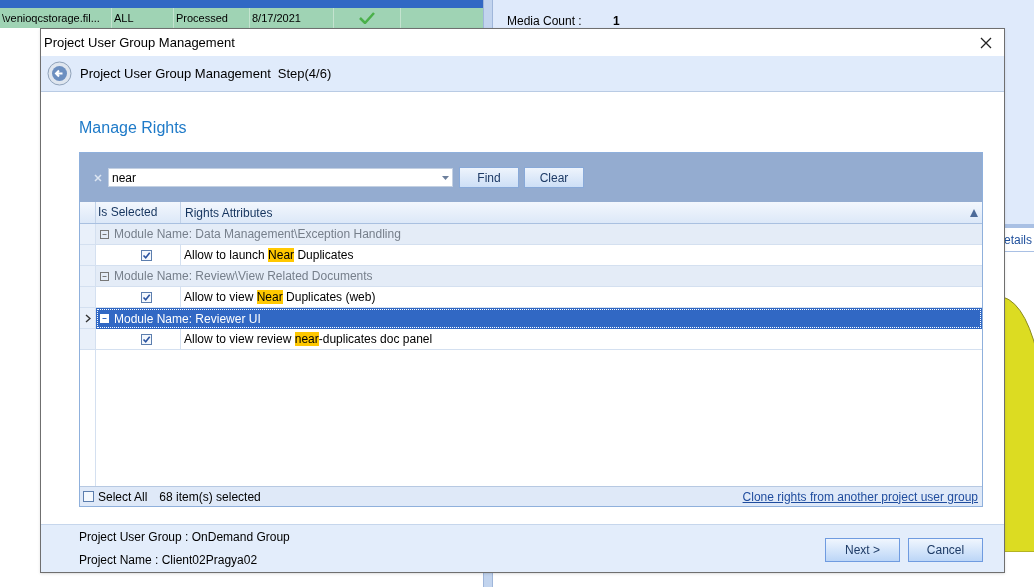 This screenshot has width=1034, height=587. Describe the element at coordinates (860, 496) in the screenshot. I see `clone-rights-link: Clone rights from another project user group` at that location.